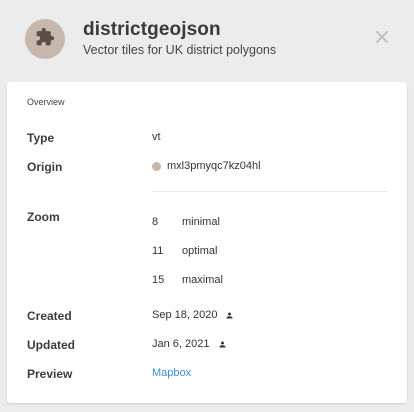  What do you see at coordinates (155, 222) in the screenshot?
I see `zoom-level-min: 8` at bounding box center [155, 222].